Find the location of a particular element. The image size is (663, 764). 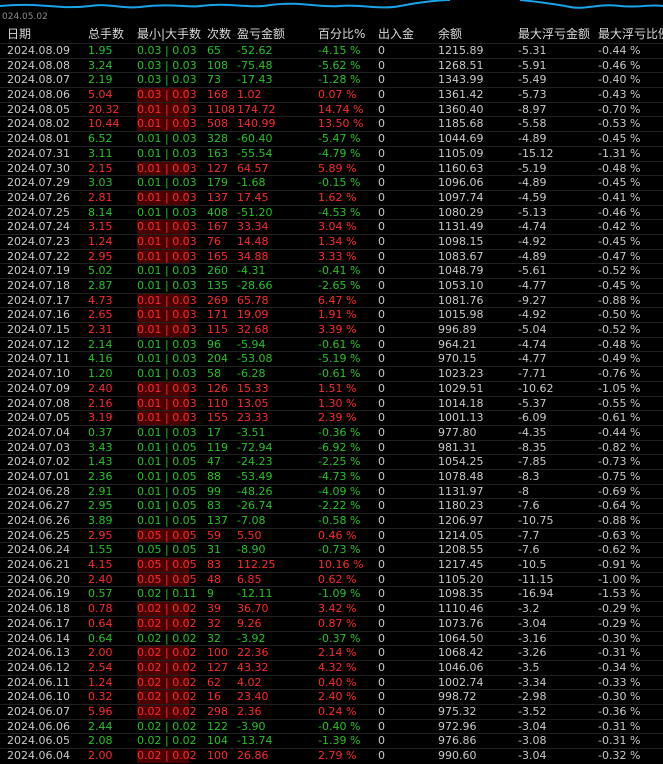

max-floating-loss-ratio-cell: -0.70 % is located at coordinates (619, 109).